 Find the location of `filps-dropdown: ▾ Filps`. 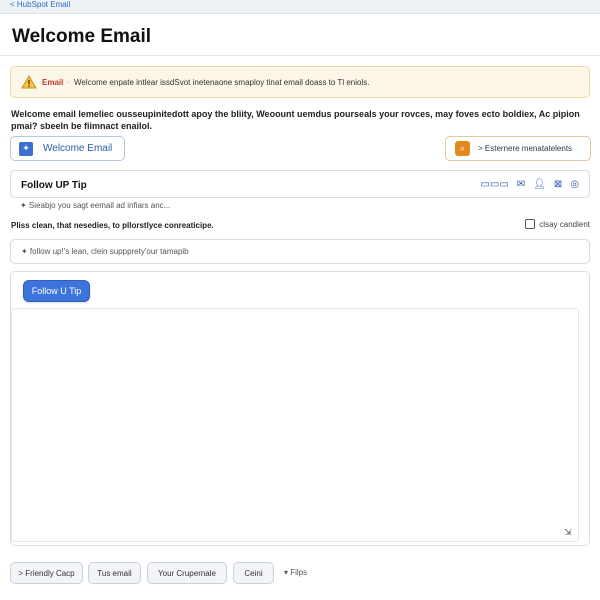

filps-dropdown: ▾ Filps is located at coordinates (295, 572).